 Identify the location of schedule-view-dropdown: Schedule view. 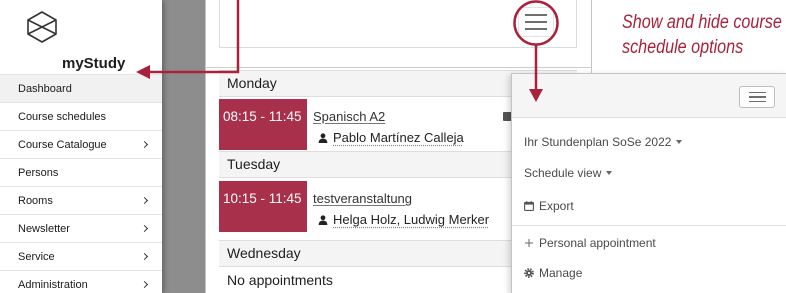
(568, 173).